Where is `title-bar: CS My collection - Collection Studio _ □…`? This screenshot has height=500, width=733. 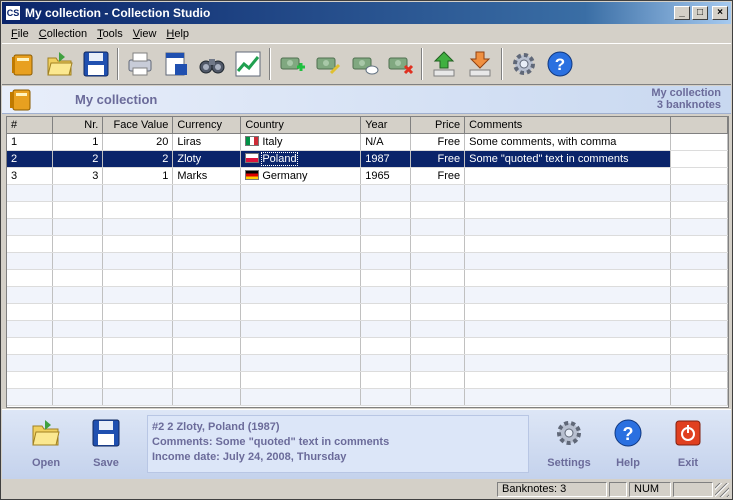
title-bar: CS My collection - Collection Studio _ □… is located at coordinates (366, 13).